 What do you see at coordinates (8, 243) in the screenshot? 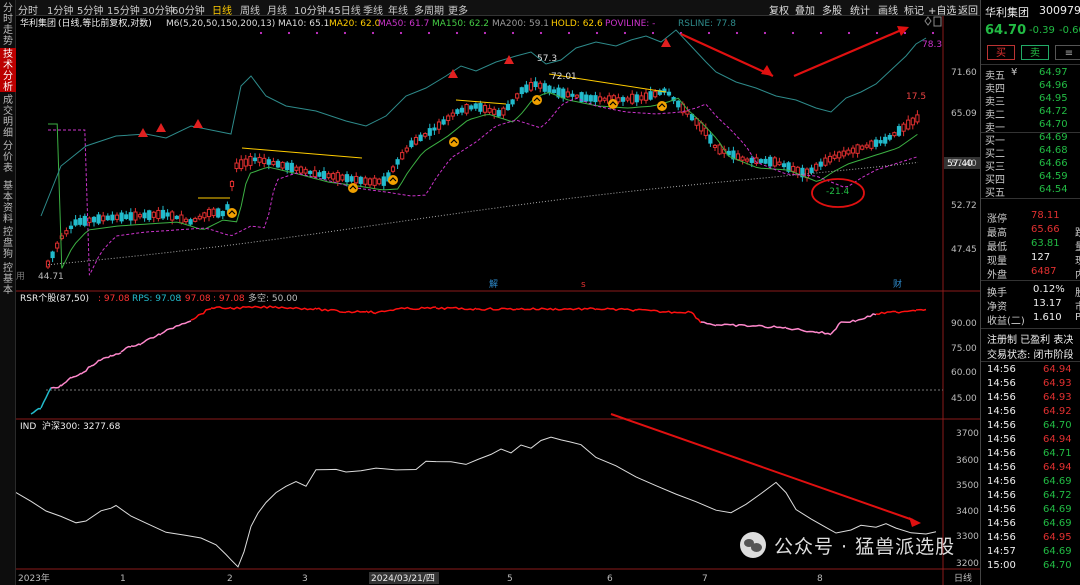
I see `side-tab-5: 控盘狗` at bounding box center [8, 243].